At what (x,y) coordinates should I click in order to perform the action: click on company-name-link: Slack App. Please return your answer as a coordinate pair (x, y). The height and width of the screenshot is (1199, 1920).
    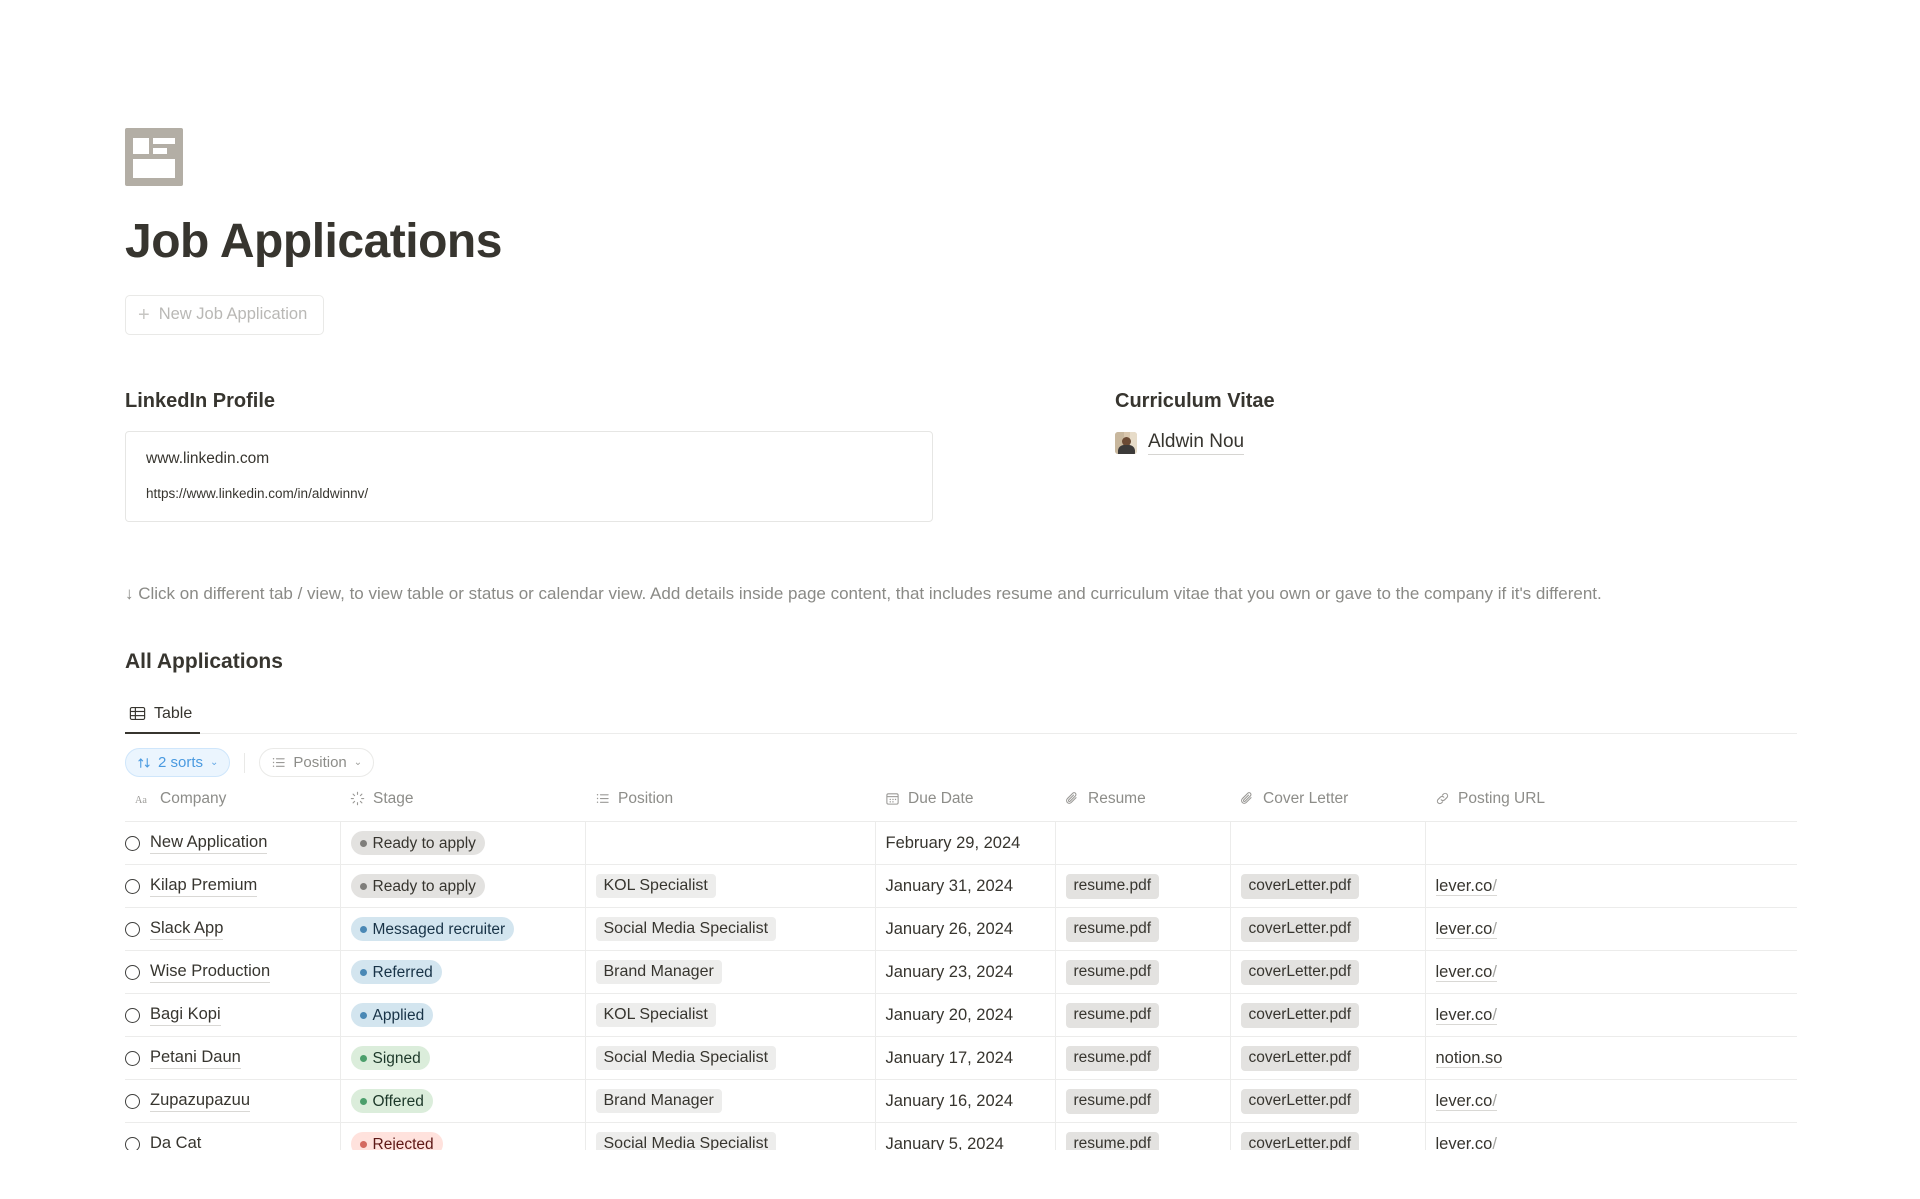
    Looking at the image, I should click on (187, 929).